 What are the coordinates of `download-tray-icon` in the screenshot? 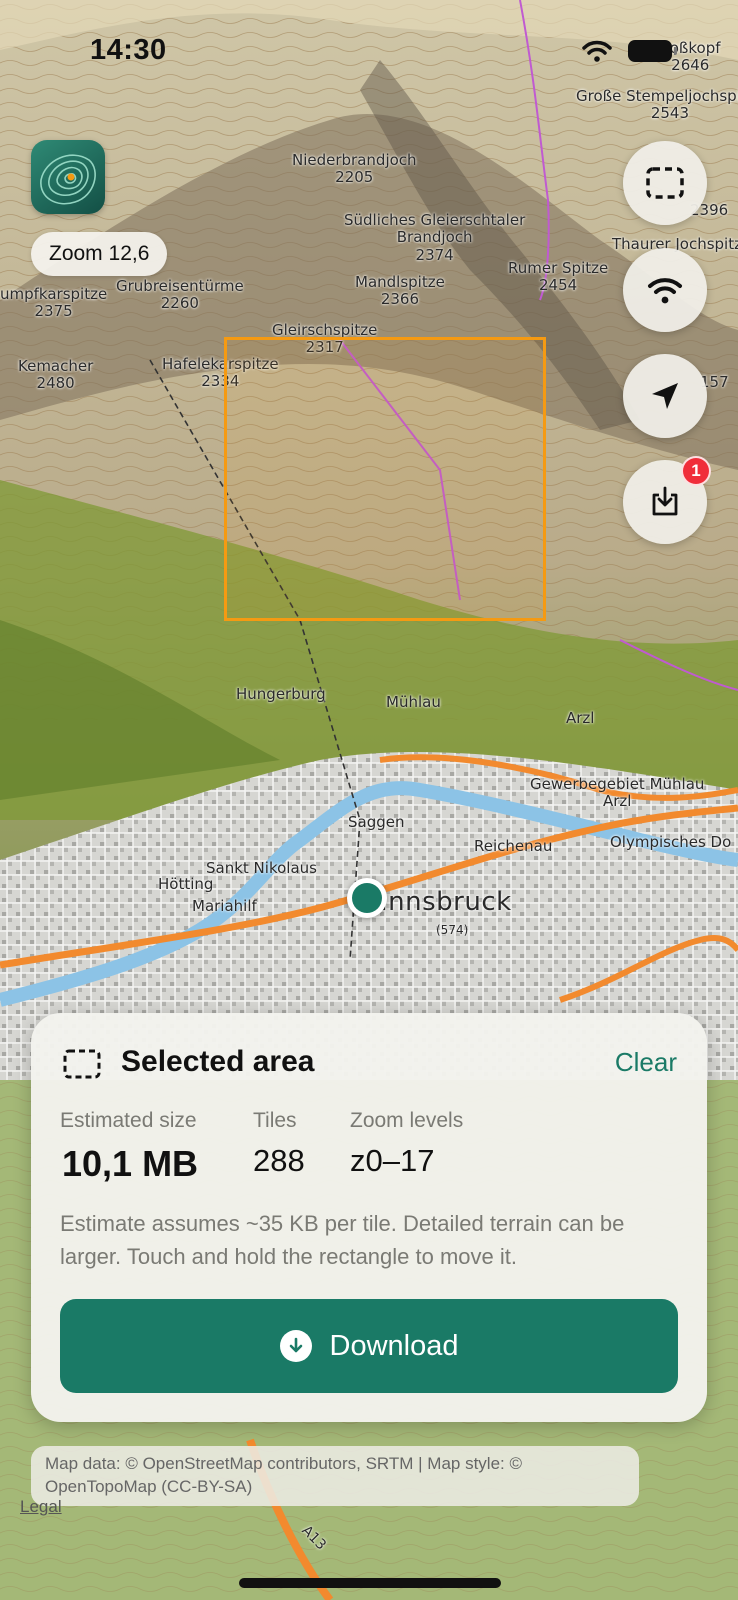 It's located at (665, 501).